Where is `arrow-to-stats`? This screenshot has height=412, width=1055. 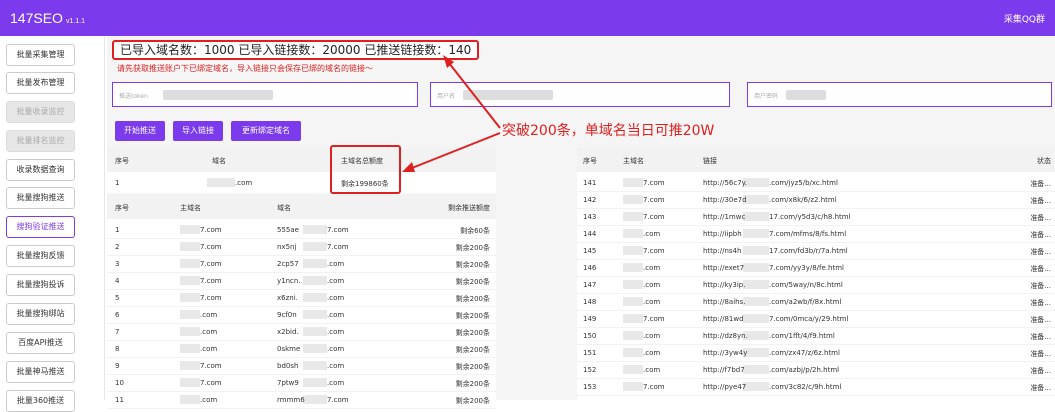
arrow-to-stats is located at coordinates (474, 95).